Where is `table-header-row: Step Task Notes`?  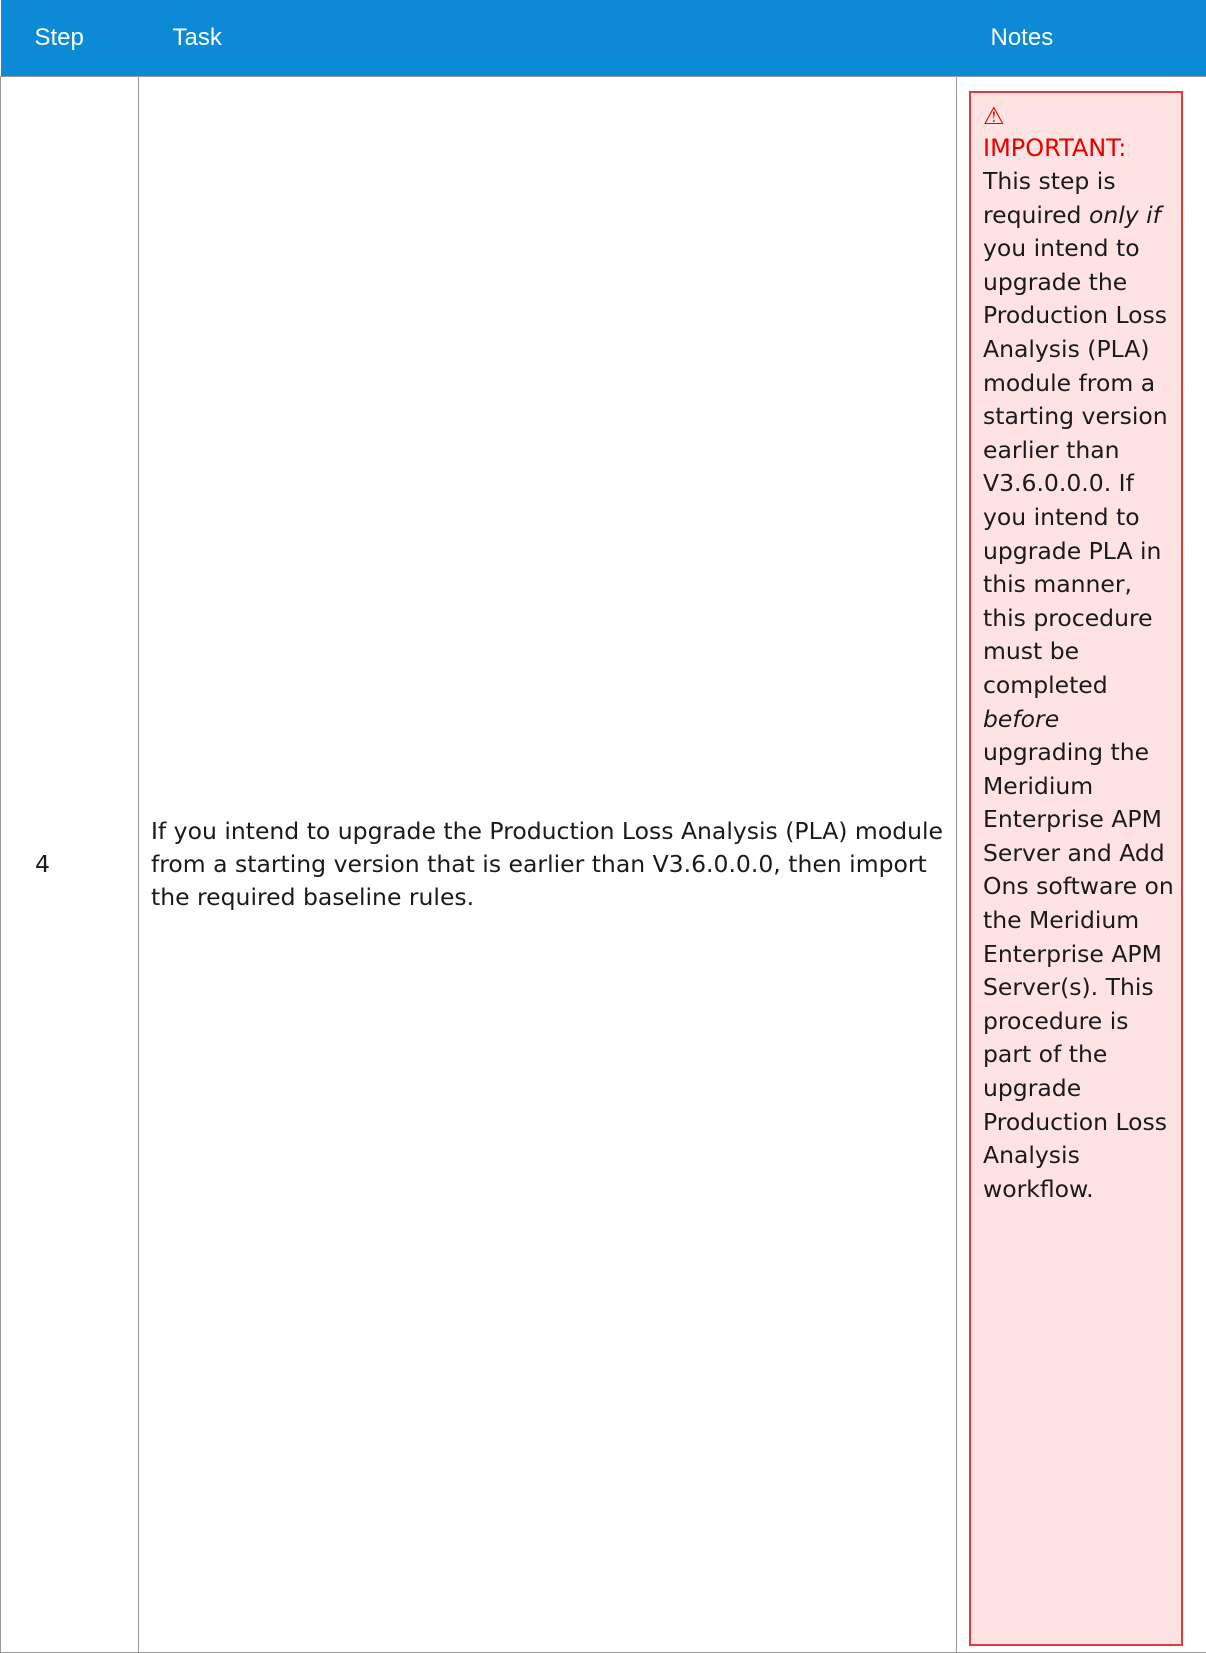 table-header-row: Step Task Notes is located at coordinates (603, 38).